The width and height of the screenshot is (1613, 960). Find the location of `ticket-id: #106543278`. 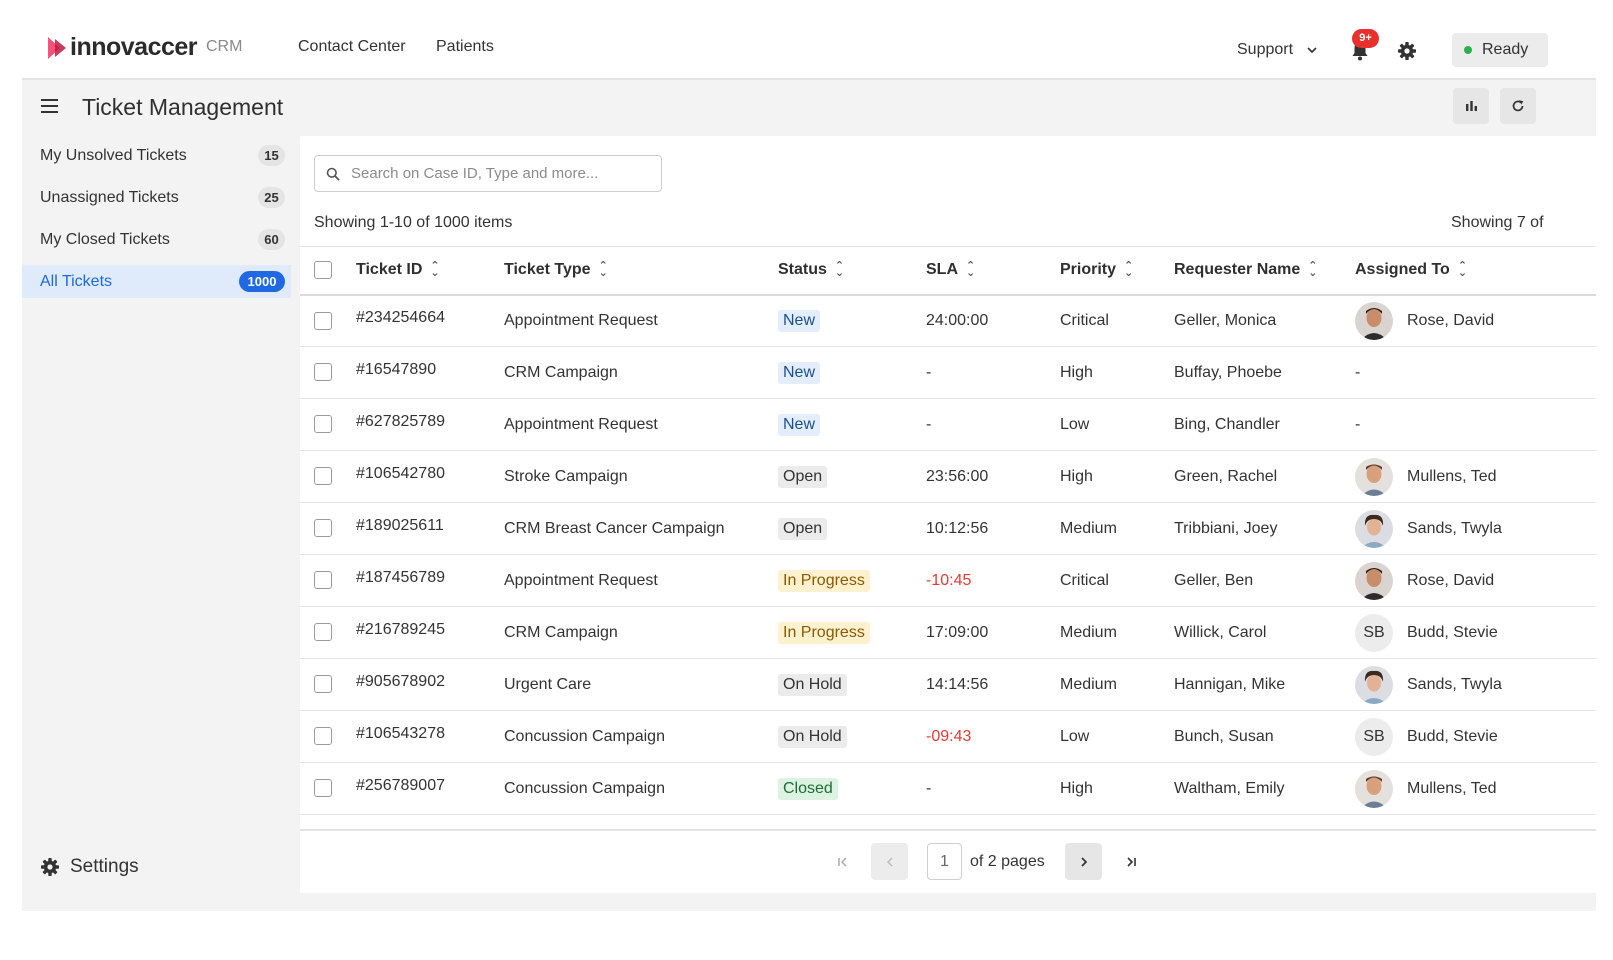

ticket-id: #106543278 is located at coordinates (400, 733).